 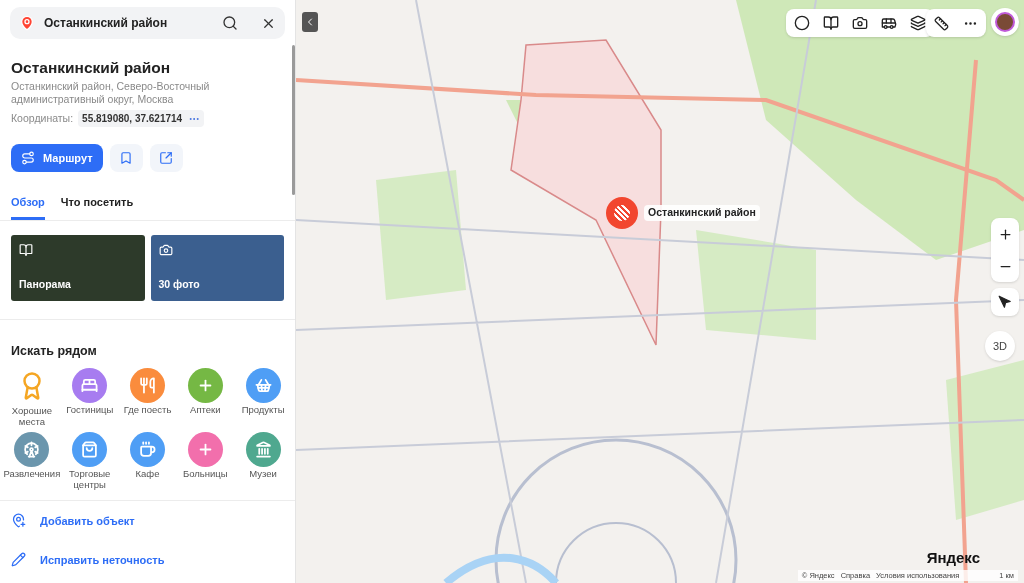 What do you see at coordinates (18, 521) in the screenshot?
I see `pin-plus-icon` at bounding box center [18, 521].